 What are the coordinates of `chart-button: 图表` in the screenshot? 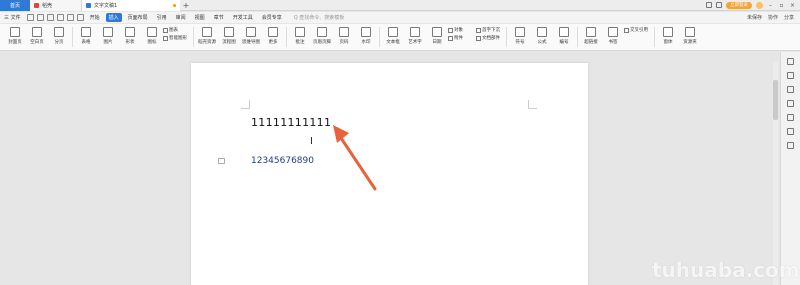 It's located at (177, 30).